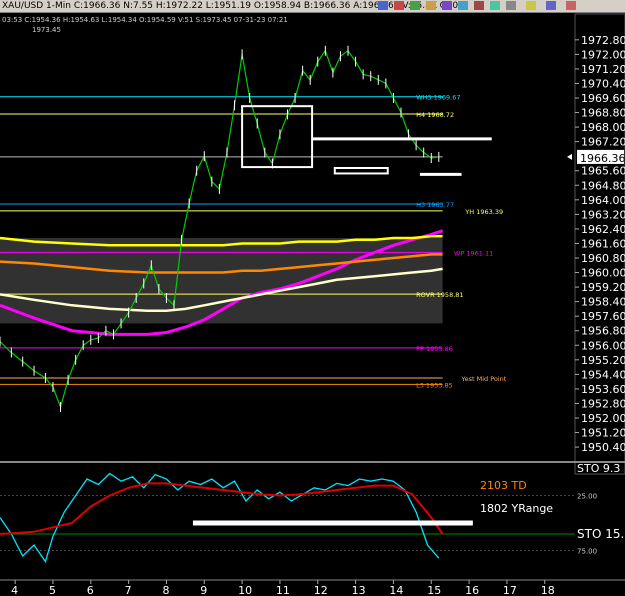  I want to click on price-axis-label: 1961.60, so click(603, 243).